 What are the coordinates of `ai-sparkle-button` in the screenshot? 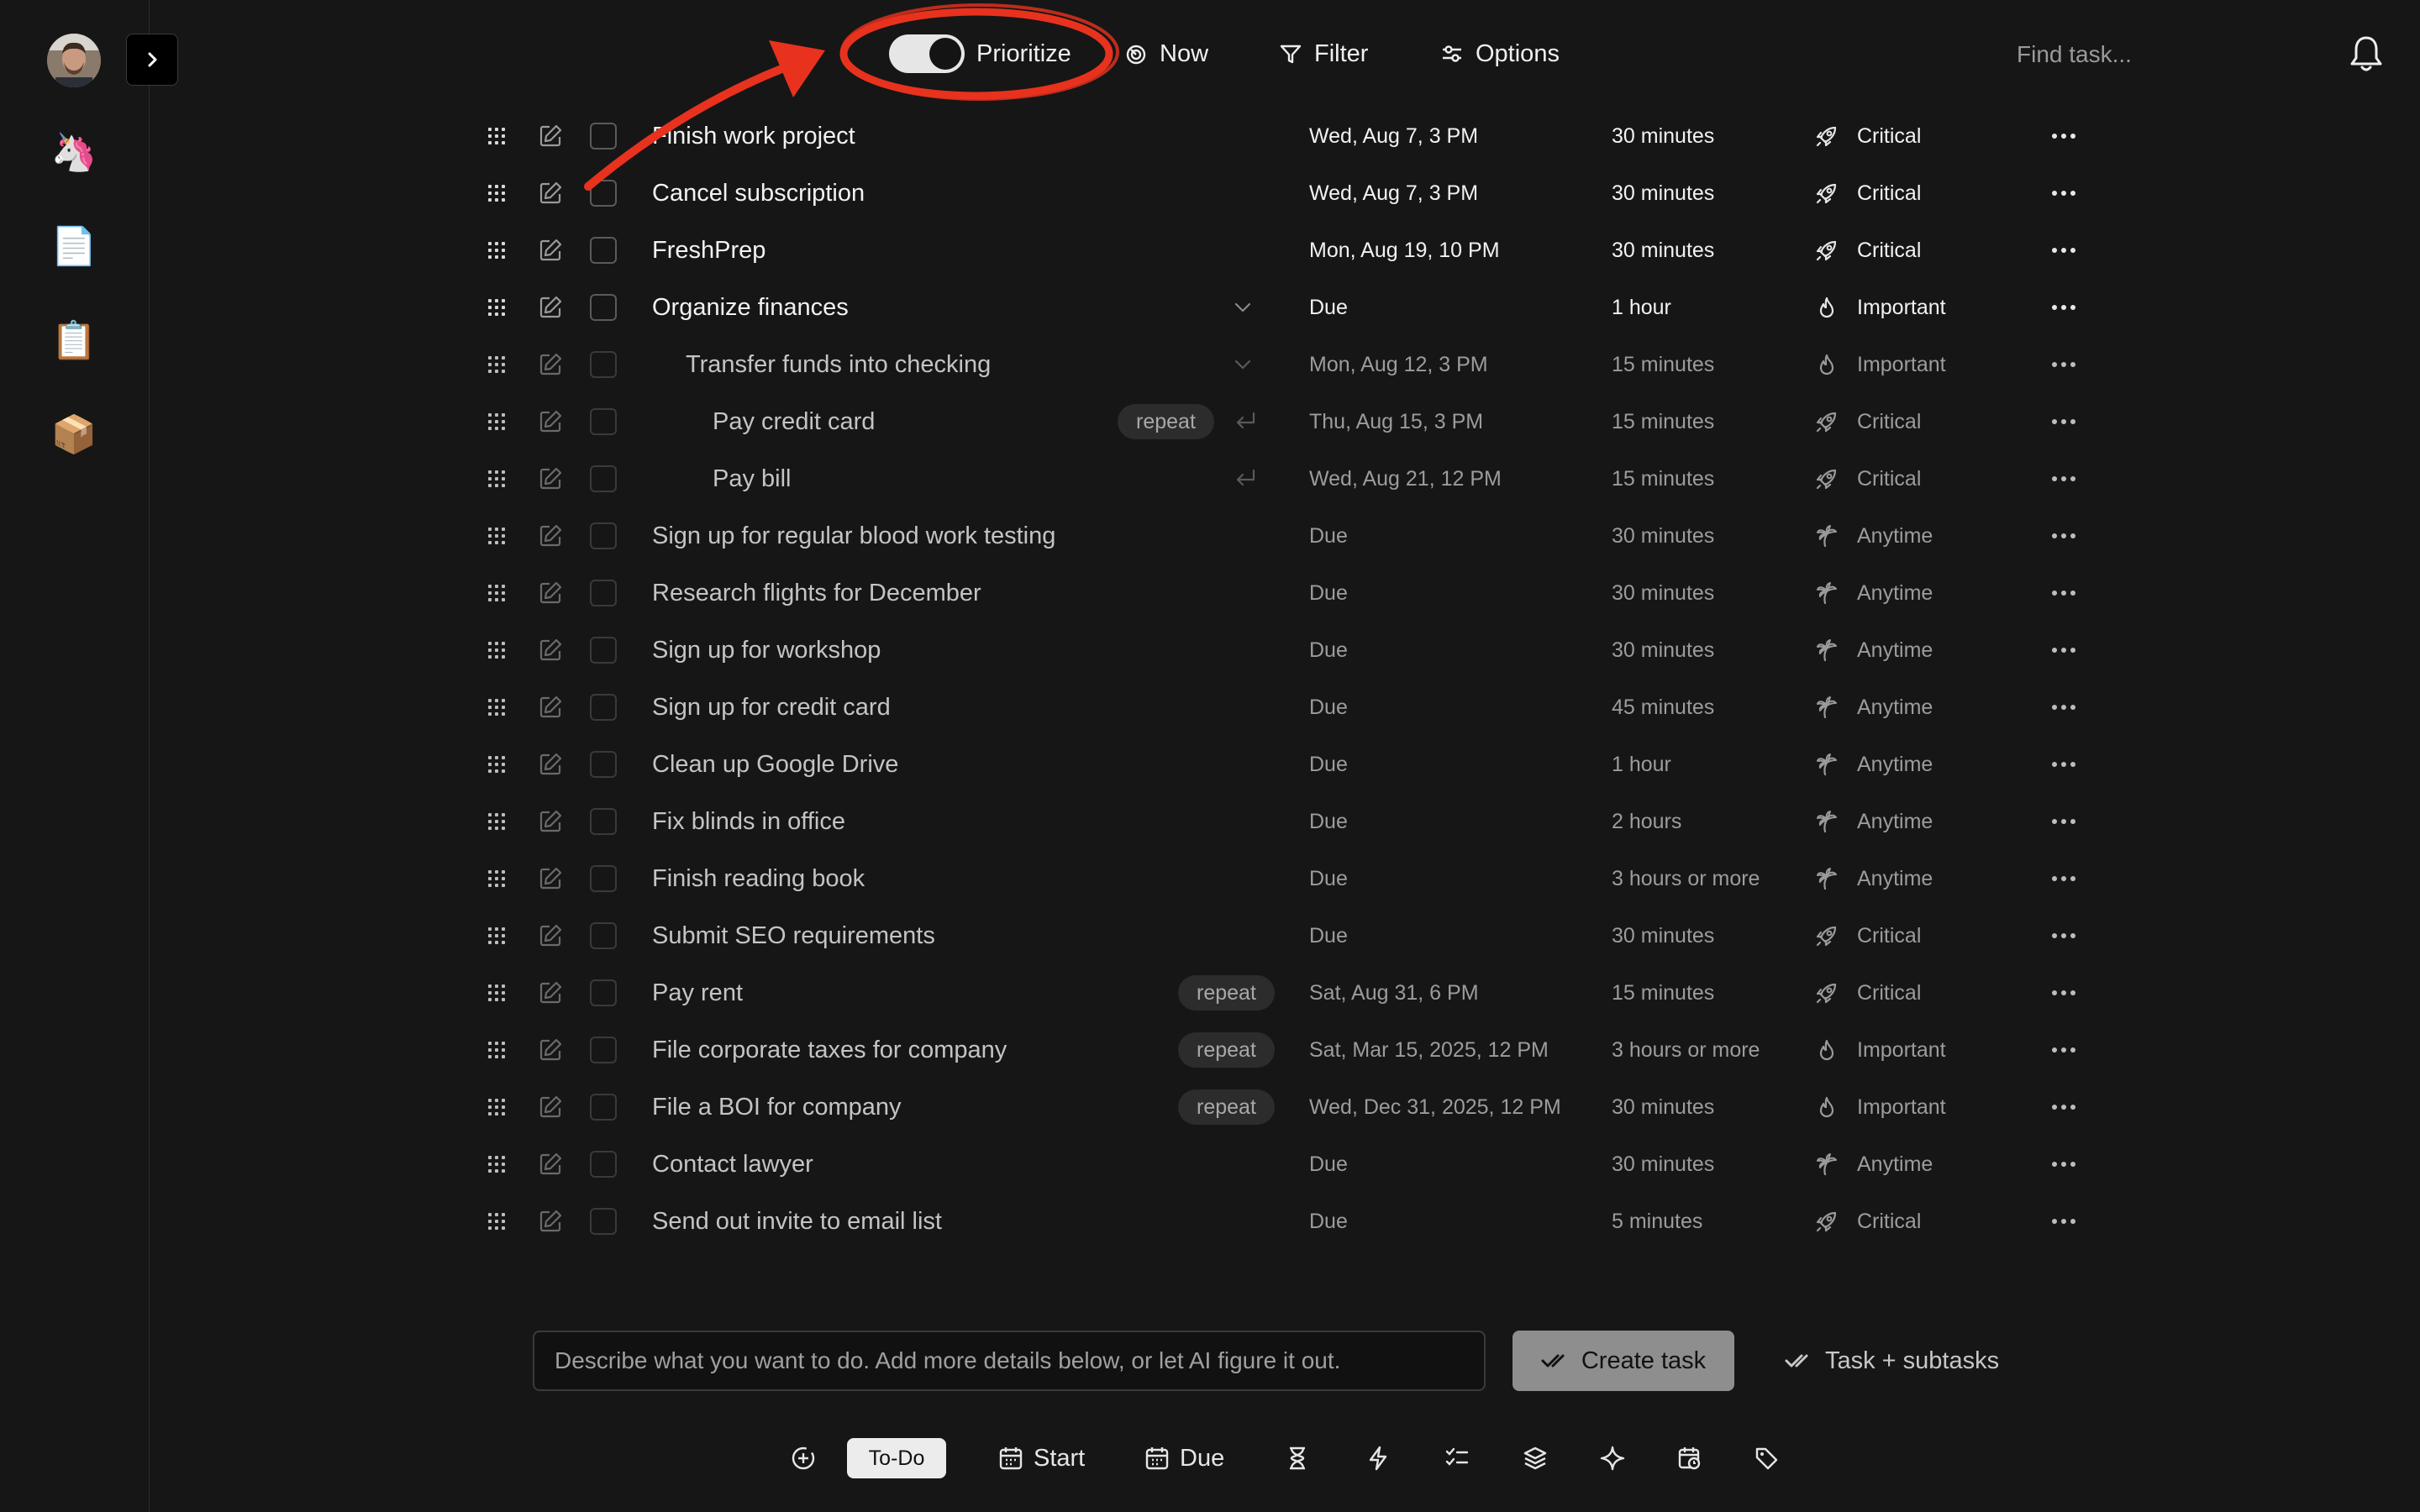 It's located at (1613, 1458).